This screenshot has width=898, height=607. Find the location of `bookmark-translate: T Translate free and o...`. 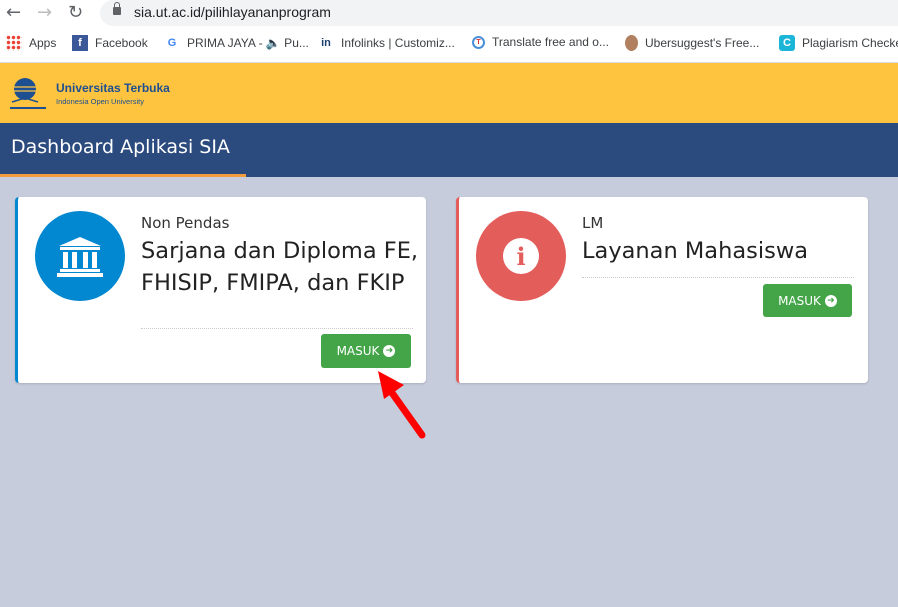

bookmark-translate: T Translate free and o... is located at coordinates (540, 42).